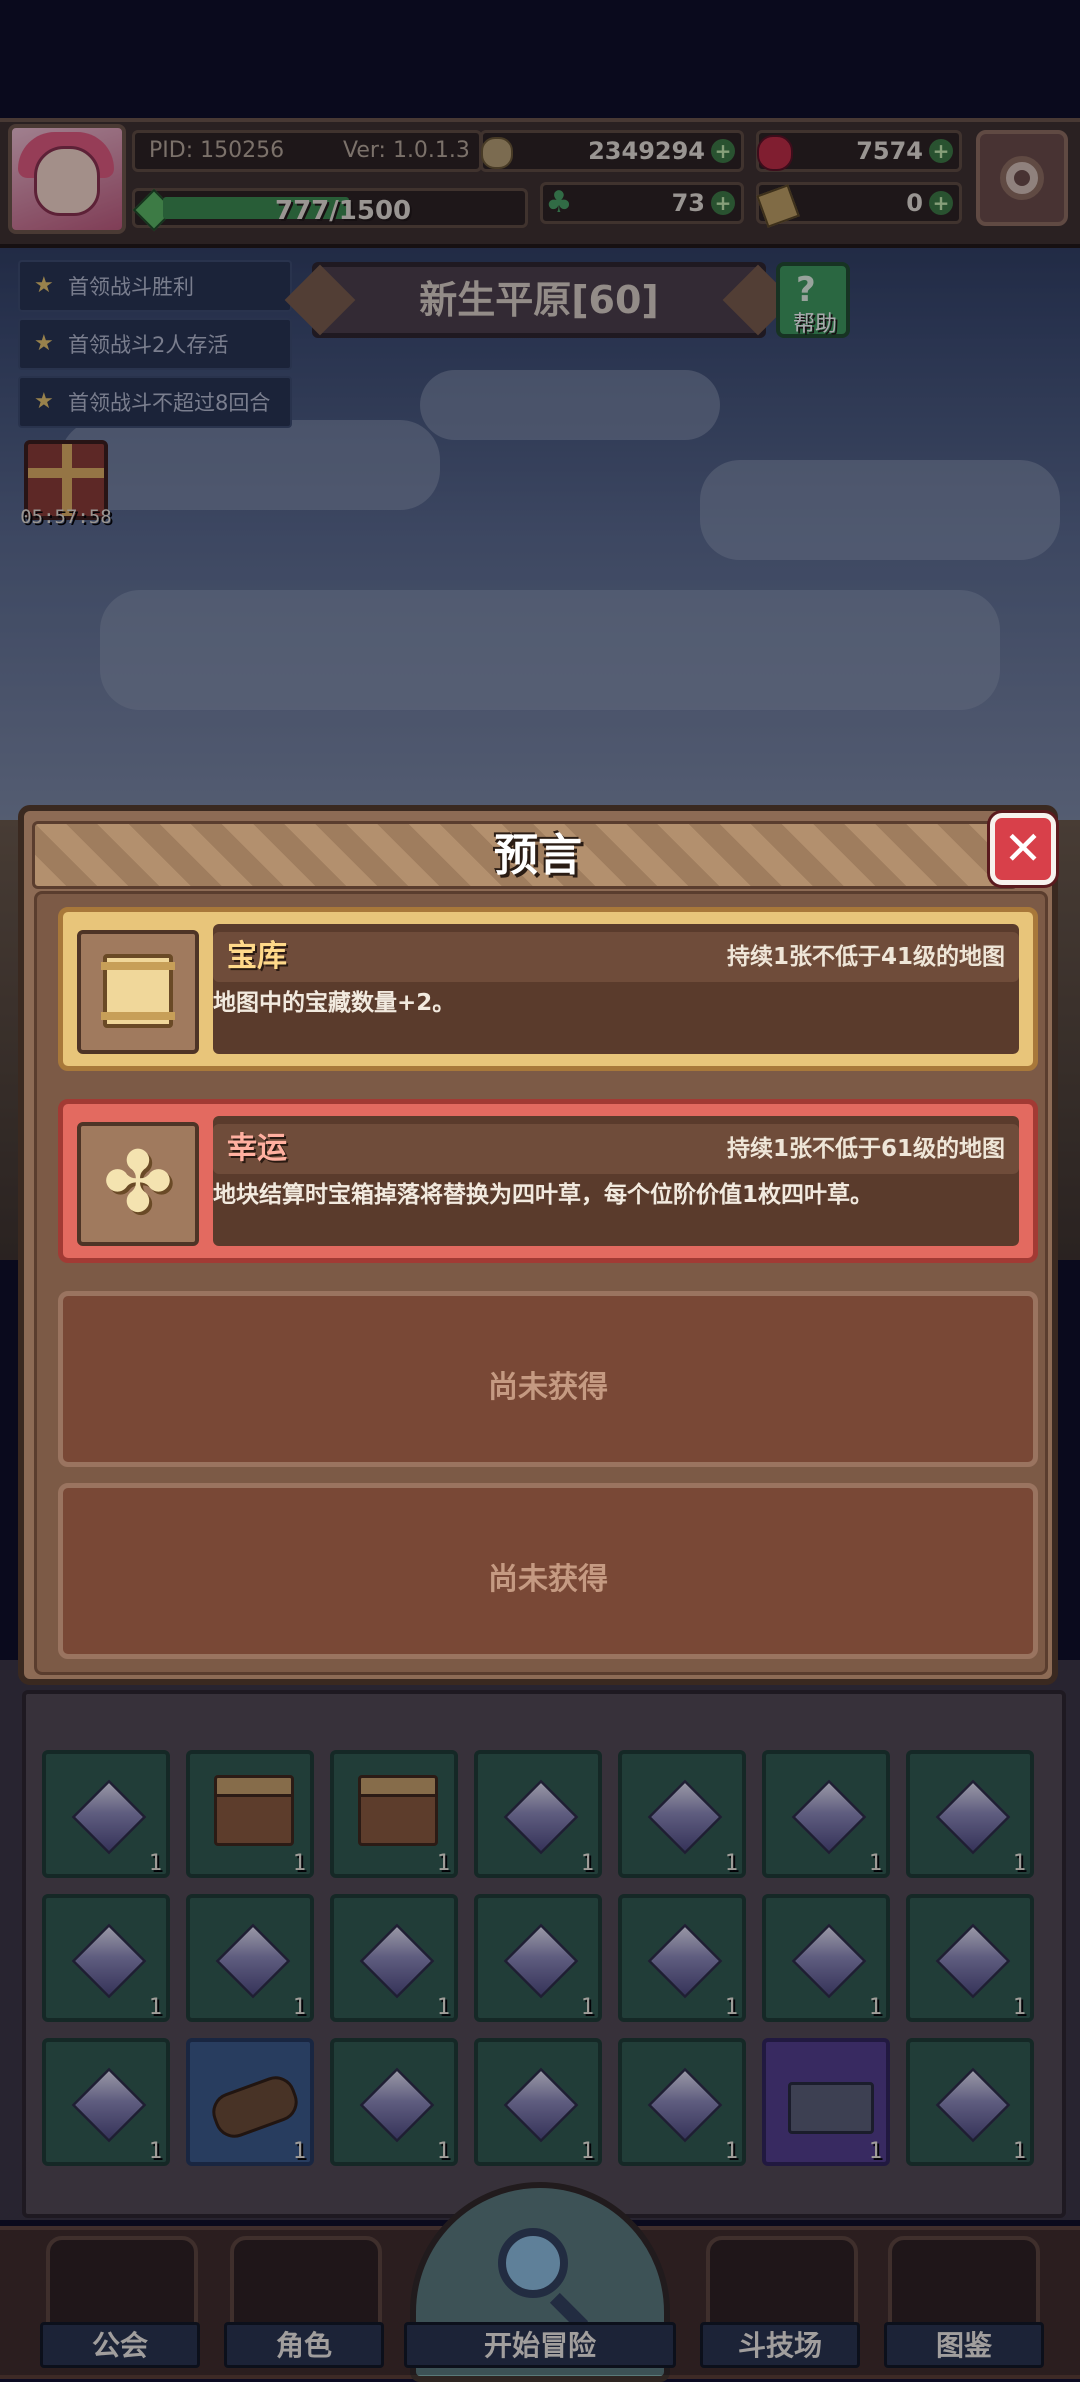 Image resolution: width=1080 pixels, height=2382 pixels. What do you see at coordinates (806, 290) in the screenshot?
I see `question-icon: ?` at bounding box center [806, 290].